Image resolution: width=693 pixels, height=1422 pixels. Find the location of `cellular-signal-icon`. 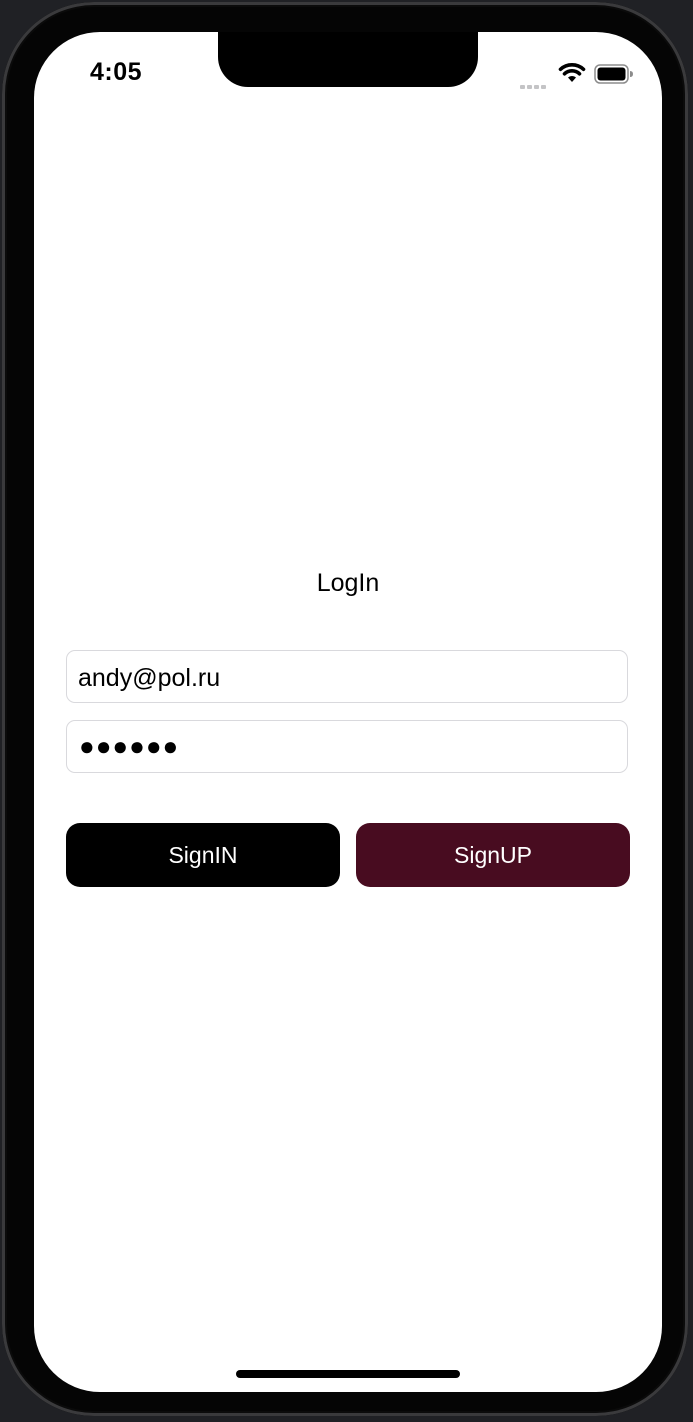

cellular-signal-icon is located at coordinates (534, 82).